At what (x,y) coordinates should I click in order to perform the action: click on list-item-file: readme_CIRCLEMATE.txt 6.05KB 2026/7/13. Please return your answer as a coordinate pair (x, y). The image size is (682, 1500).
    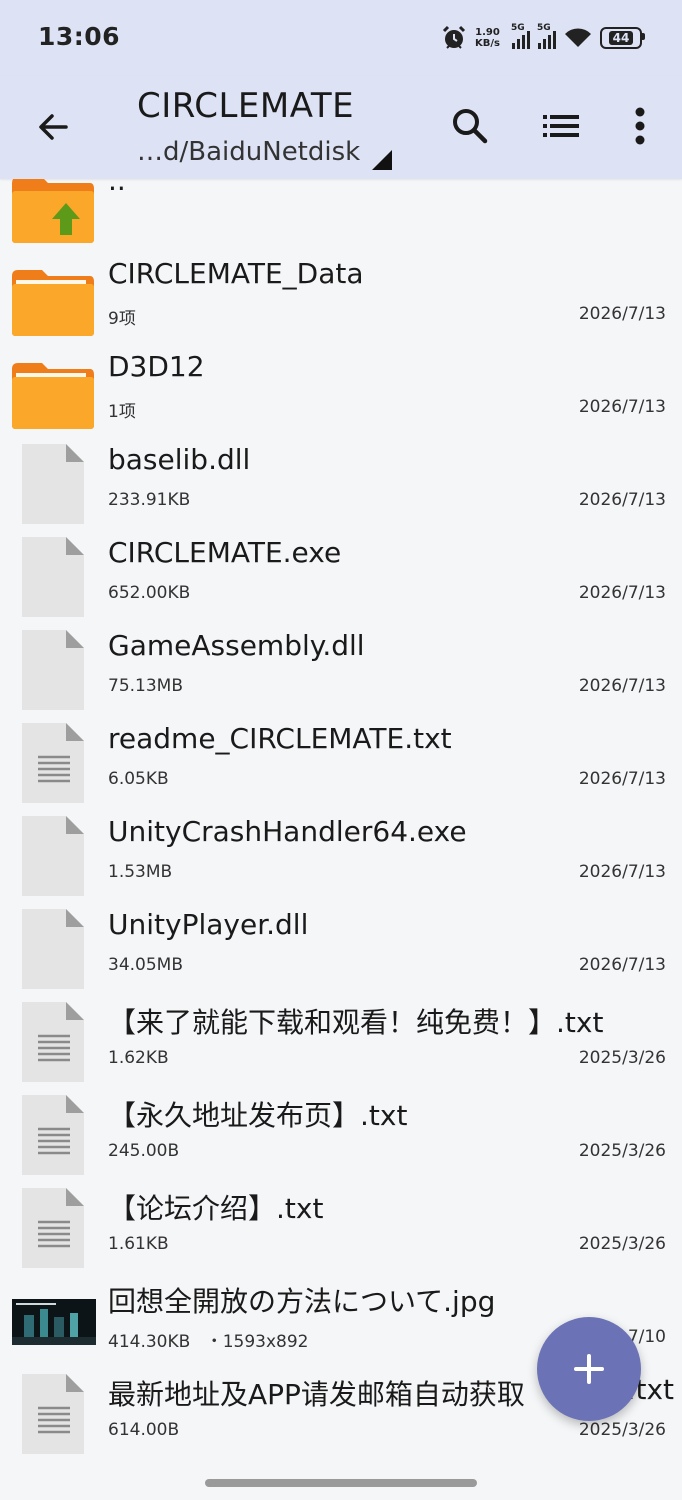
    Looking at the image, I should click on (341, 761).